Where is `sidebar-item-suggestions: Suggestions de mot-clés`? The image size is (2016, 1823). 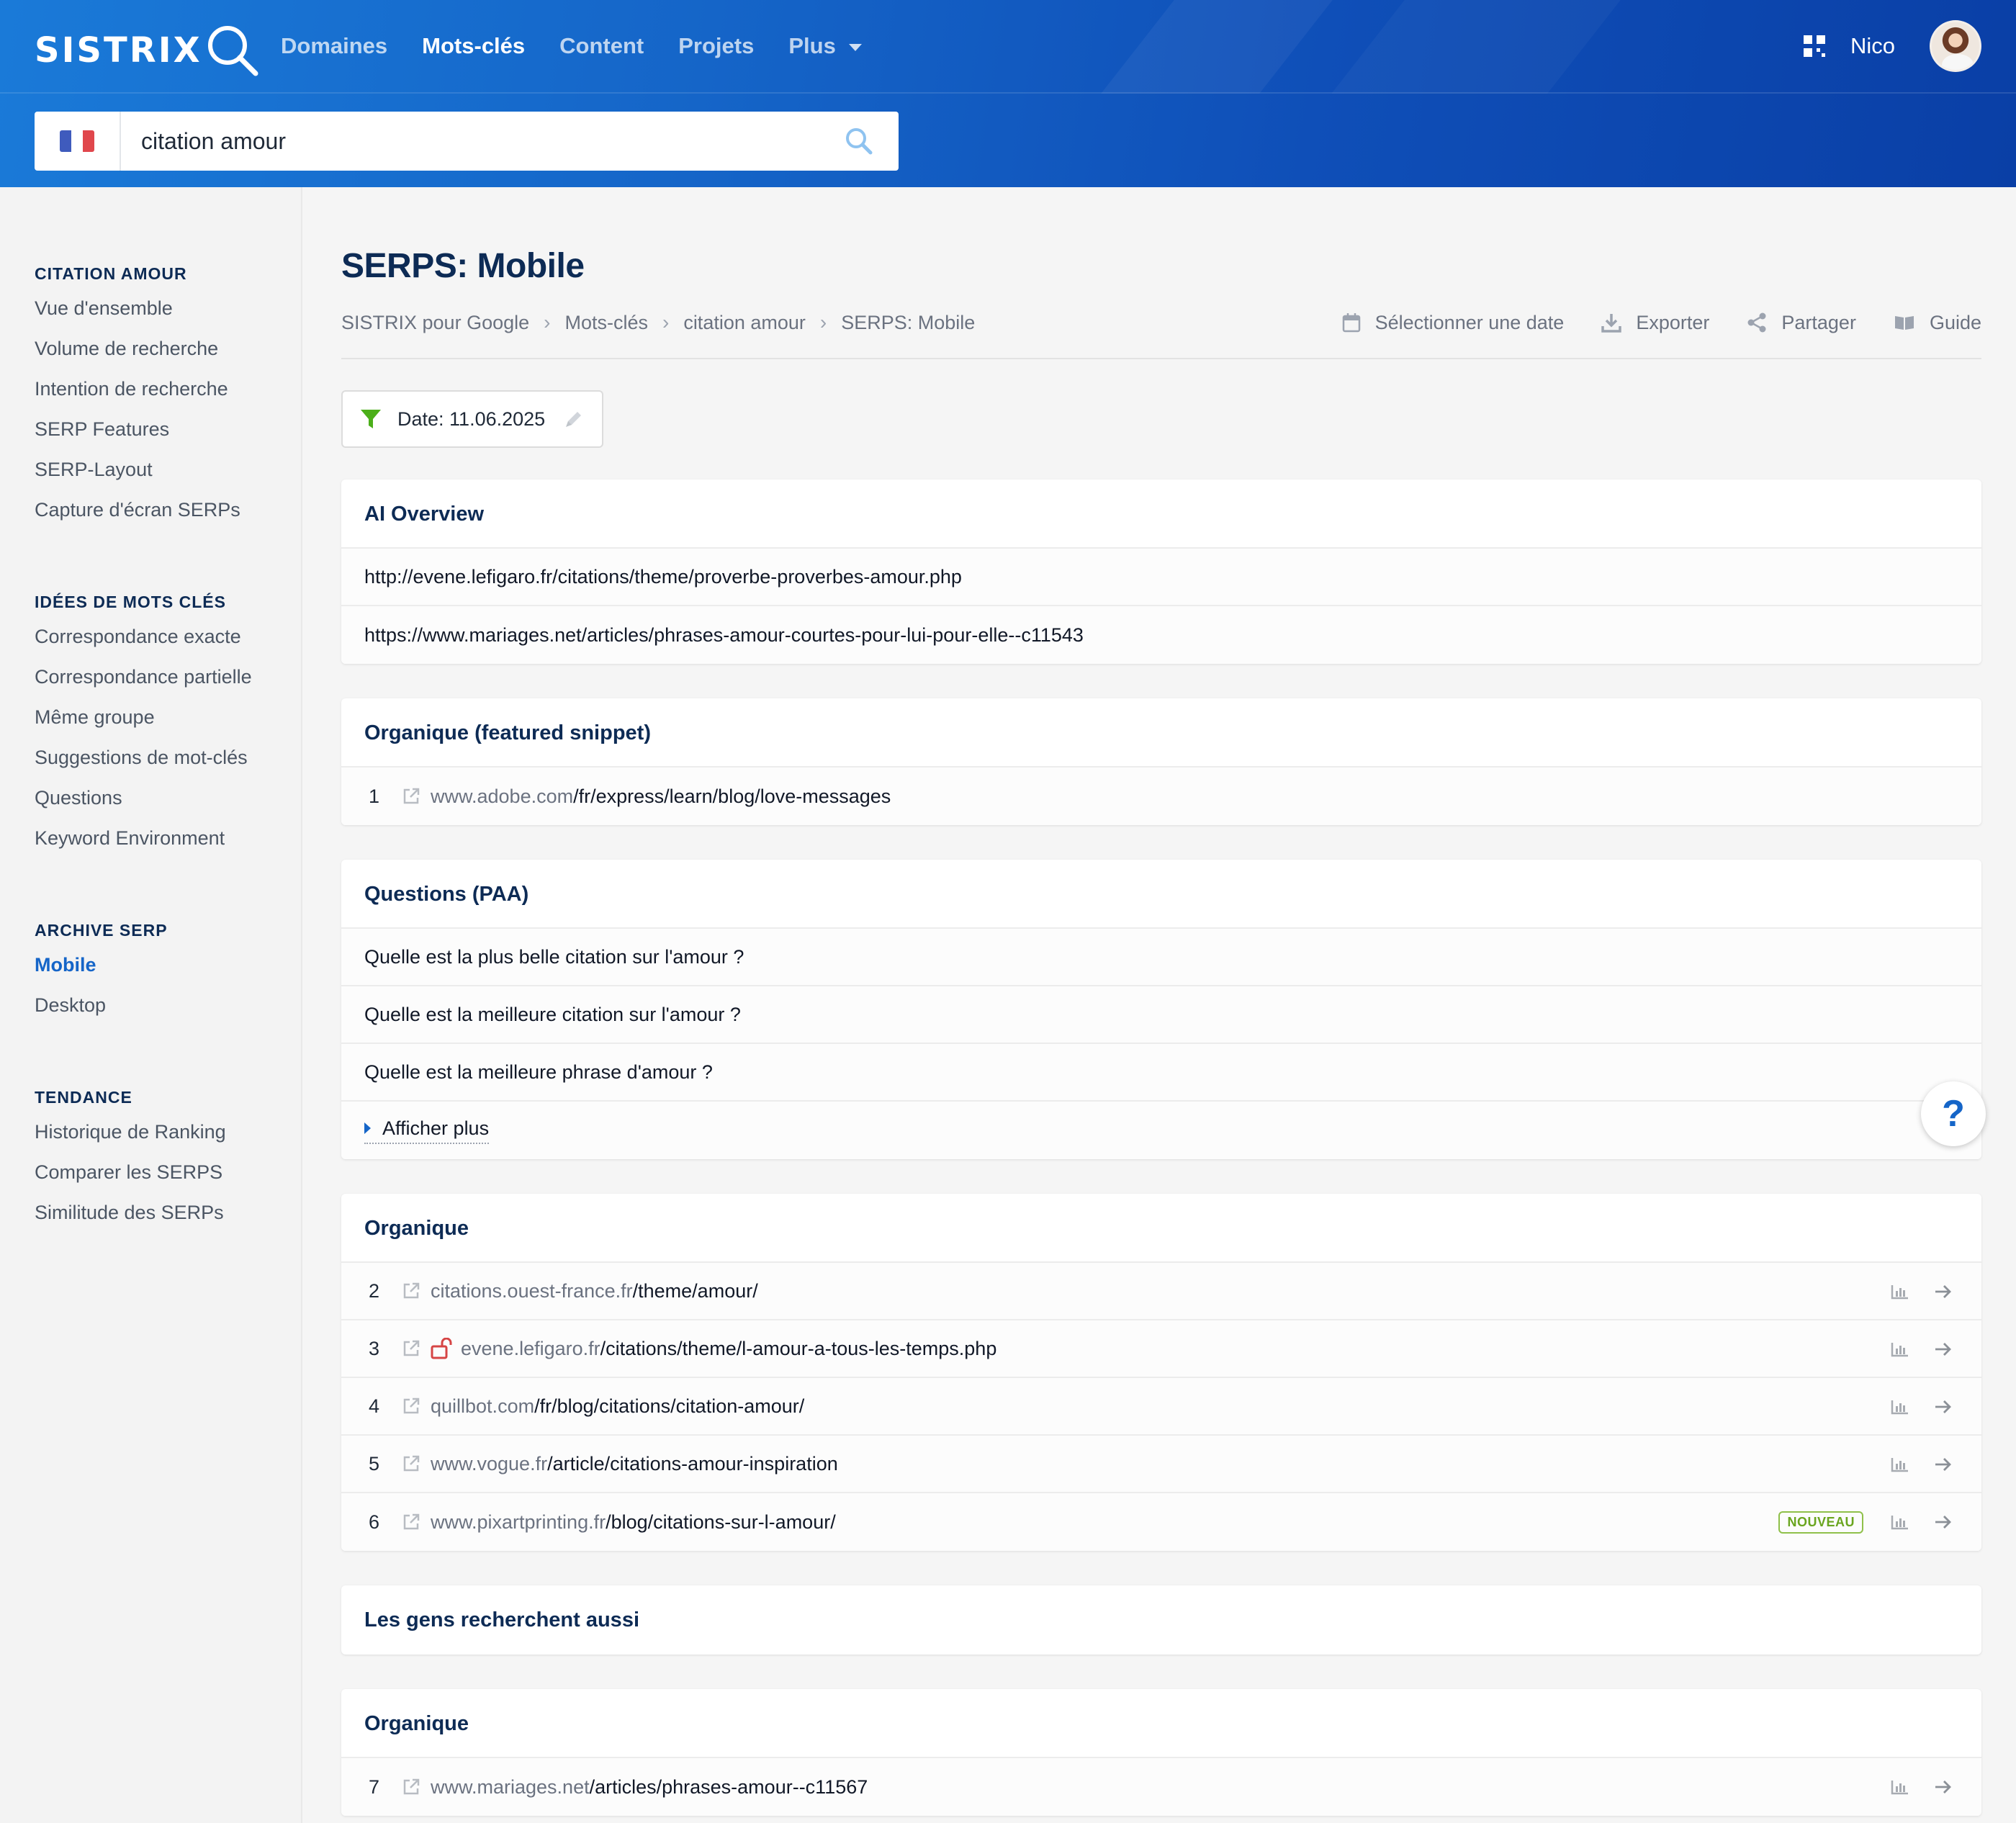 sidebar-item-suggestions: Suggestions de mot-clés is located at coordinates (143, 758).